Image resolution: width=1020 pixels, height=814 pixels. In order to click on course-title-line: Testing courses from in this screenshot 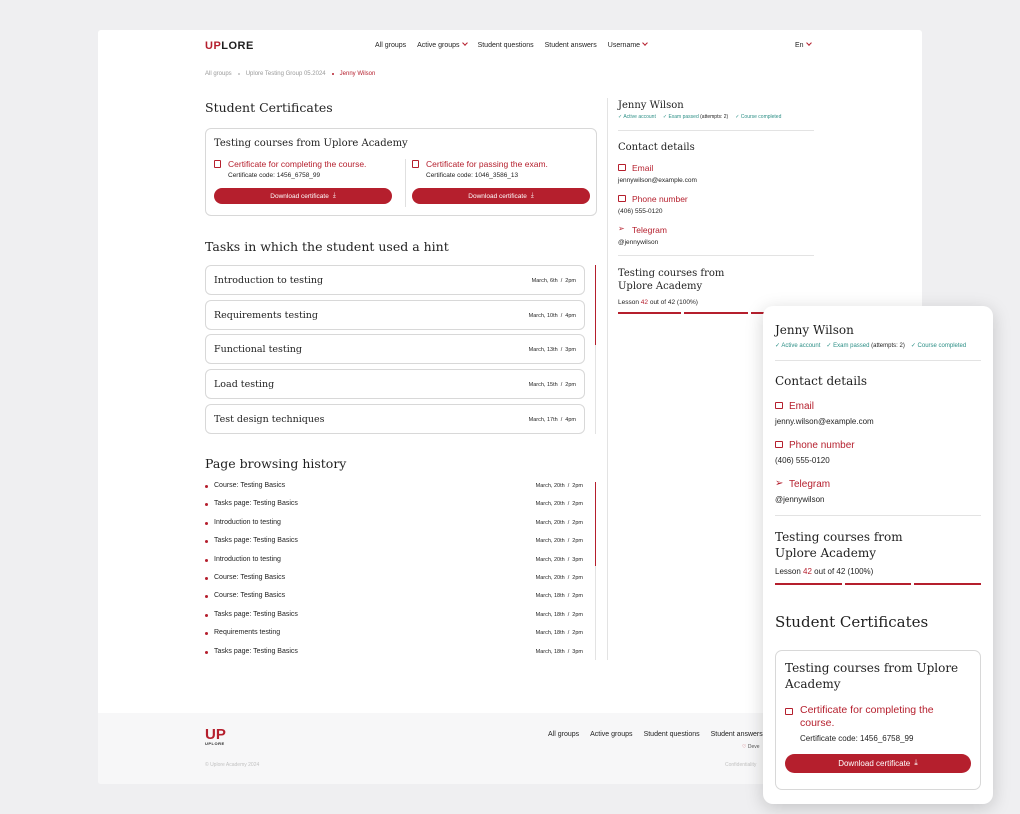, I will do `click(671, 273)`.